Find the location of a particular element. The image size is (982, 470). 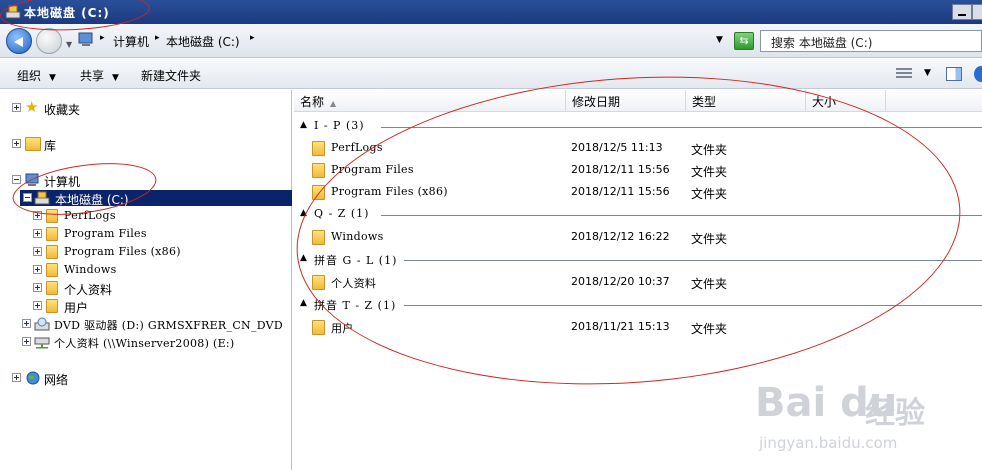

group-header: ▲ I - P (3) is located at coordinates (638, 127).